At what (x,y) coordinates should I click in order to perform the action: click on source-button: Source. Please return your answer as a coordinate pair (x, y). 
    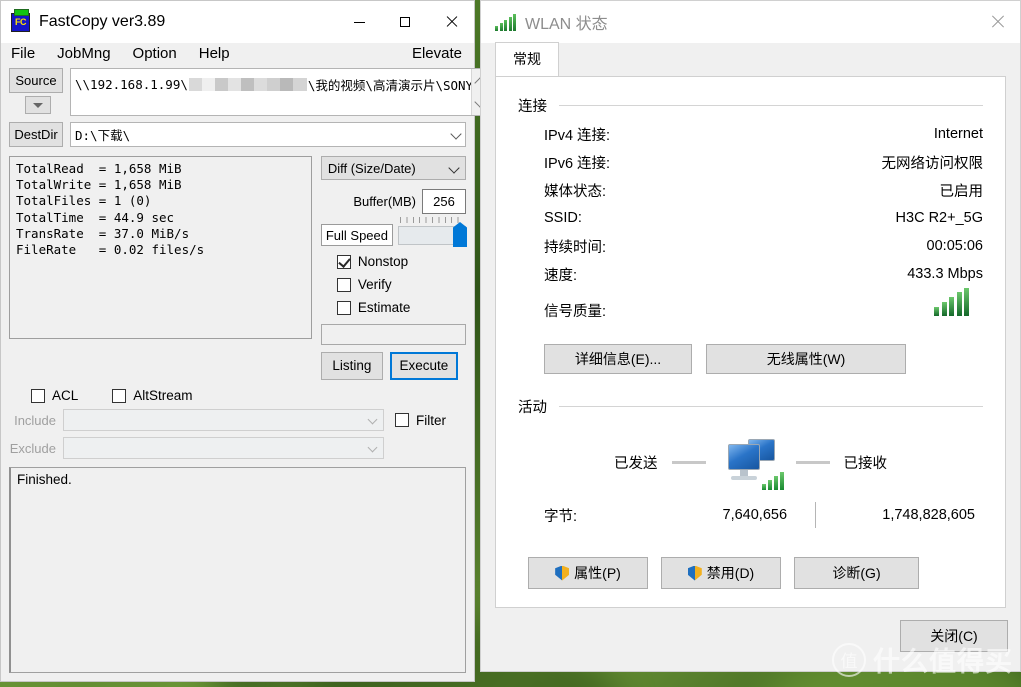
    Looking at the image, I should click on (36, 80).